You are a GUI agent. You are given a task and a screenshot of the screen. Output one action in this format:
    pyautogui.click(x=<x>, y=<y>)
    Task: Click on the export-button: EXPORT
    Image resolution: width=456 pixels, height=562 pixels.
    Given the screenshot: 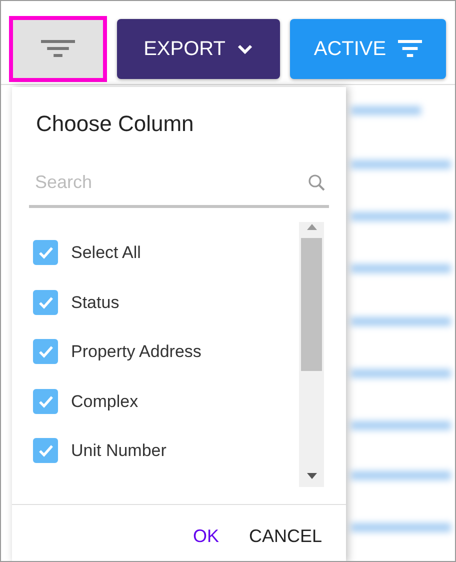 What is the action you would take?
    pyautogui.click(x=198, y=48)
    